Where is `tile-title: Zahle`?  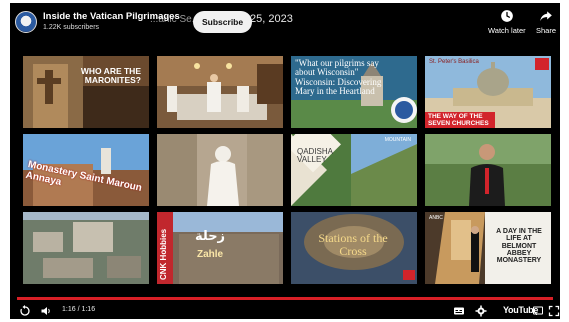
tile-title: Zahle is located at coordinates (210, 254).